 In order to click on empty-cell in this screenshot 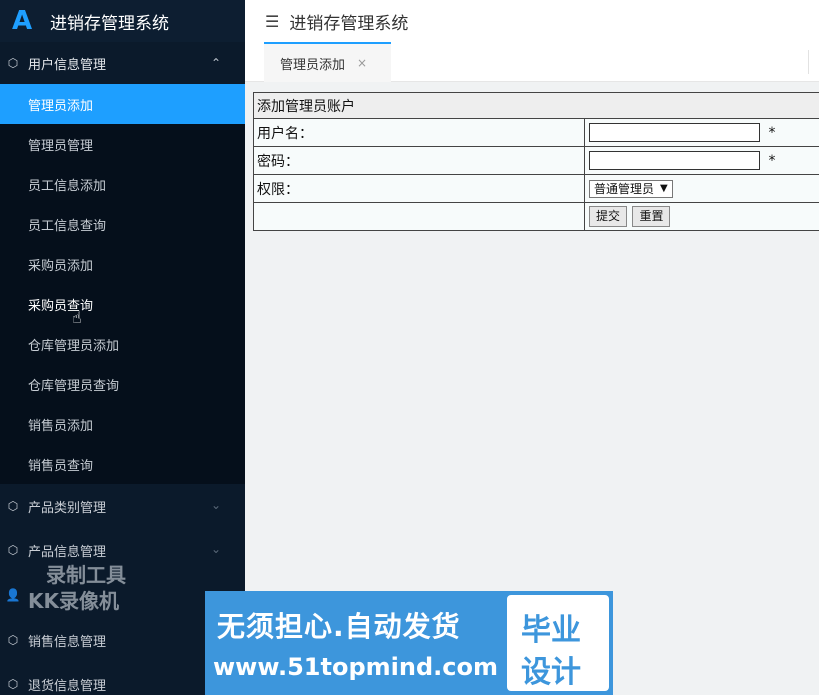, I will do `click(419, 216)`.